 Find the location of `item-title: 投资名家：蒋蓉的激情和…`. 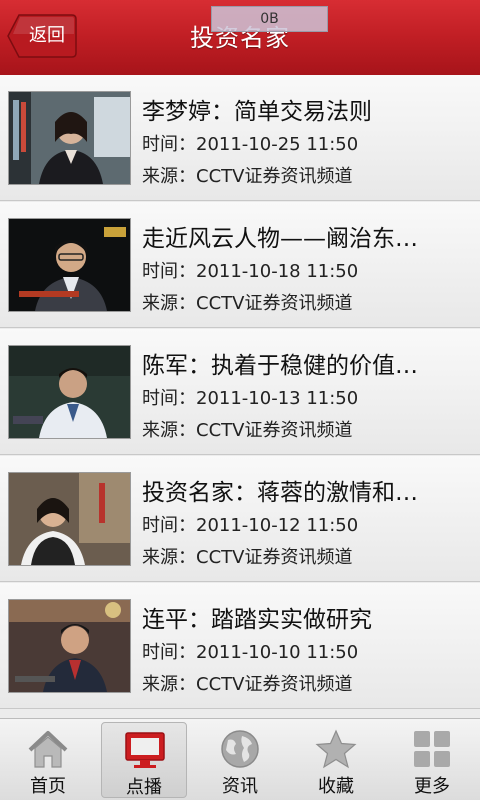

item-title: 投资名家：蒋蓉的激情和… is located at coordinates (280, 493).